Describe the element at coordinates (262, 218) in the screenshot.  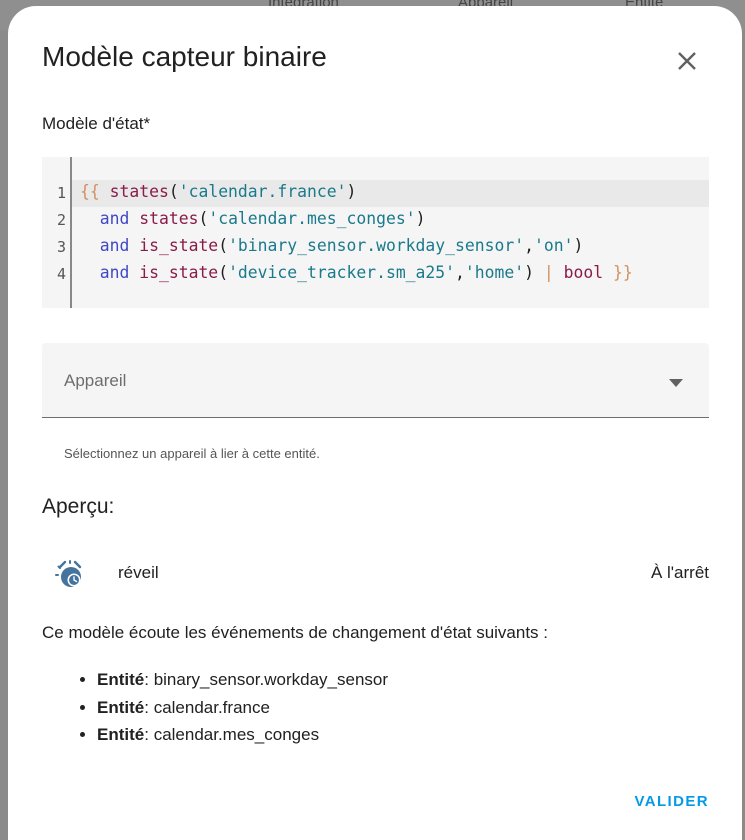
I see `code-line: and states('calendar.mes_conges')` at that location.